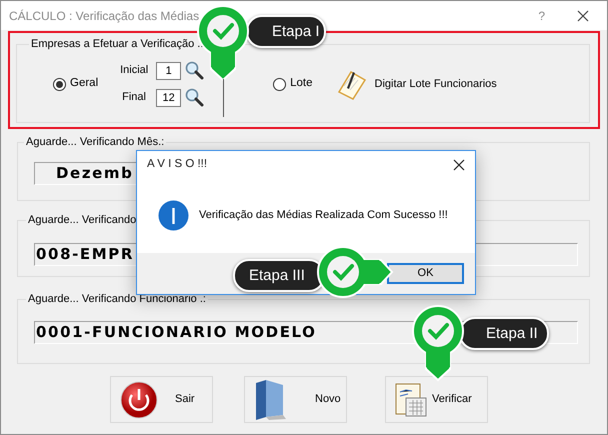 This screenshot has height=435, width=608. What do you see at coordinates (134, 98) in the screenshot?
I see `field-label: Final` at bounding box center [134, 98].